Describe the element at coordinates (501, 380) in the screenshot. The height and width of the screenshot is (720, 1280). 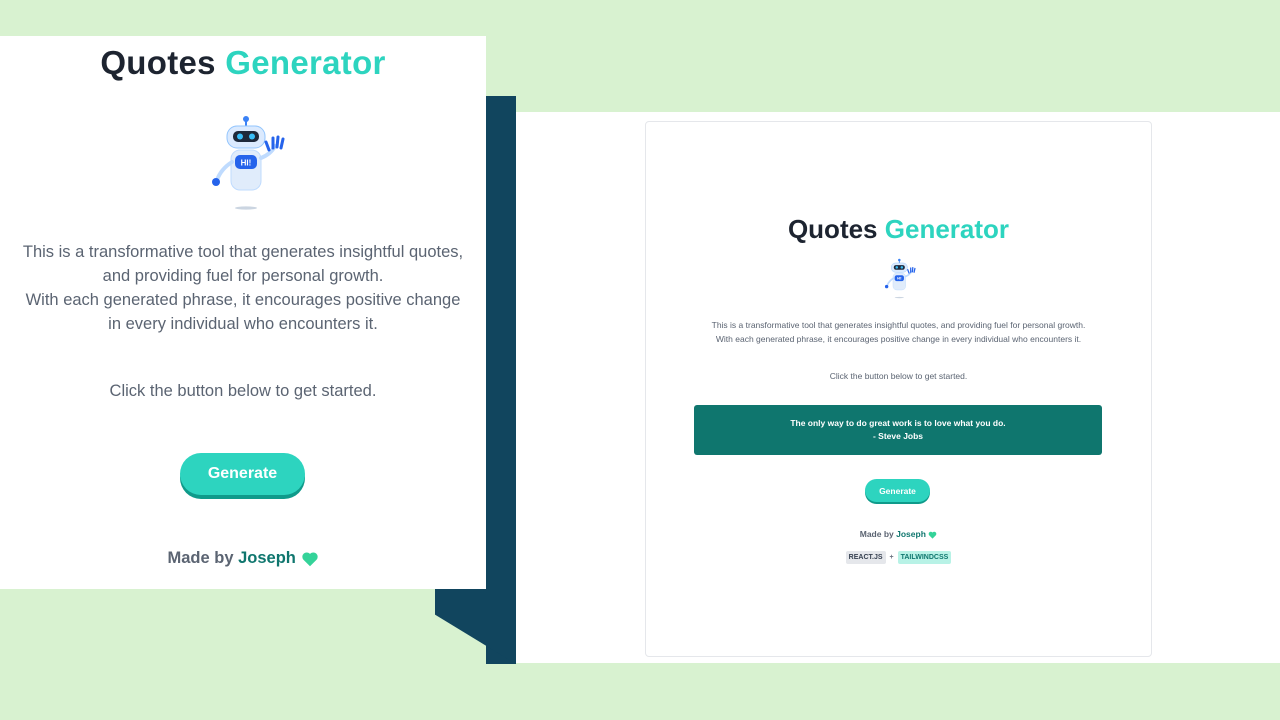
I see `decorative-navy-band` at that location.